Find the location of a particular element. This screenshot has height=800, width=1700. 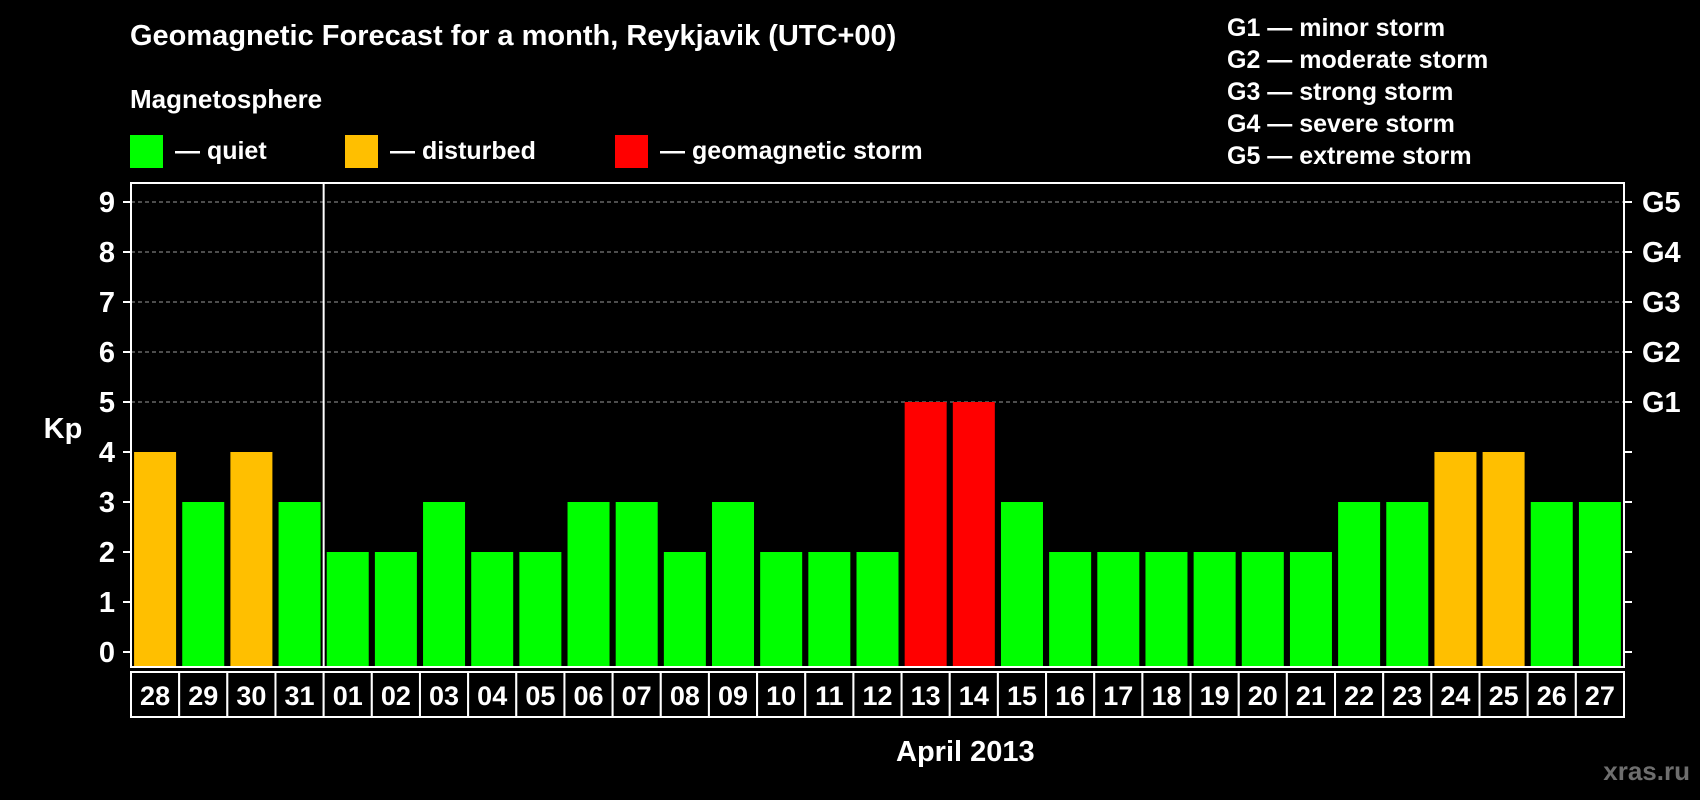

y-tick-label-8: 8 is located at coordinates (107, 253).